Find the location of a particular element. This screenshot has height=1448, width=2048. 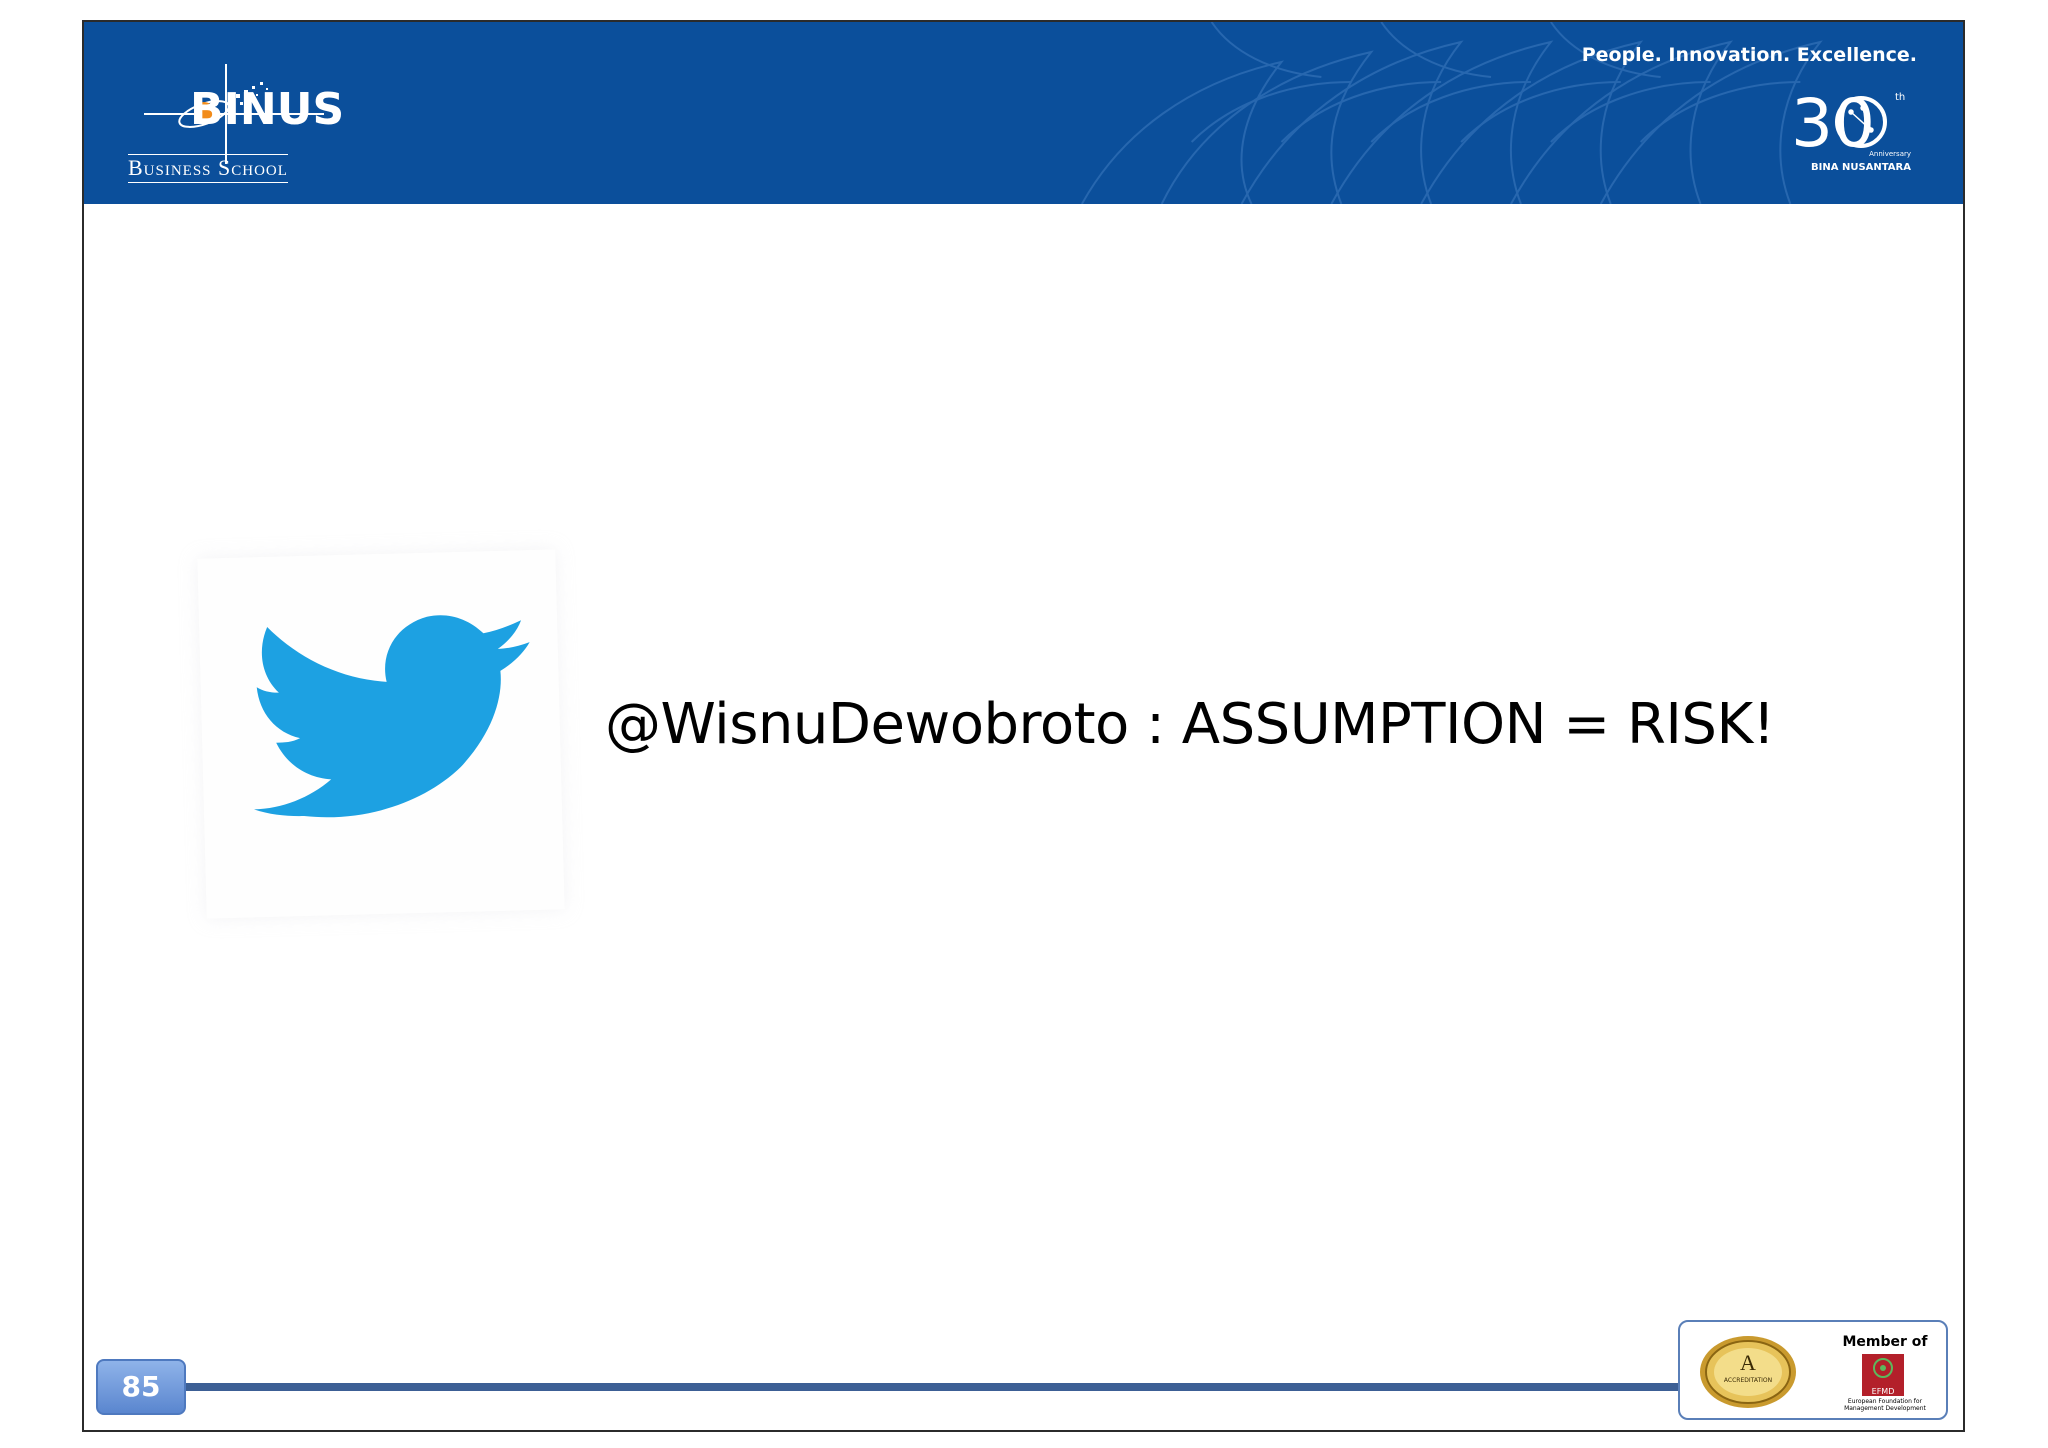

twitter-image is located at coordinates (381, 734).